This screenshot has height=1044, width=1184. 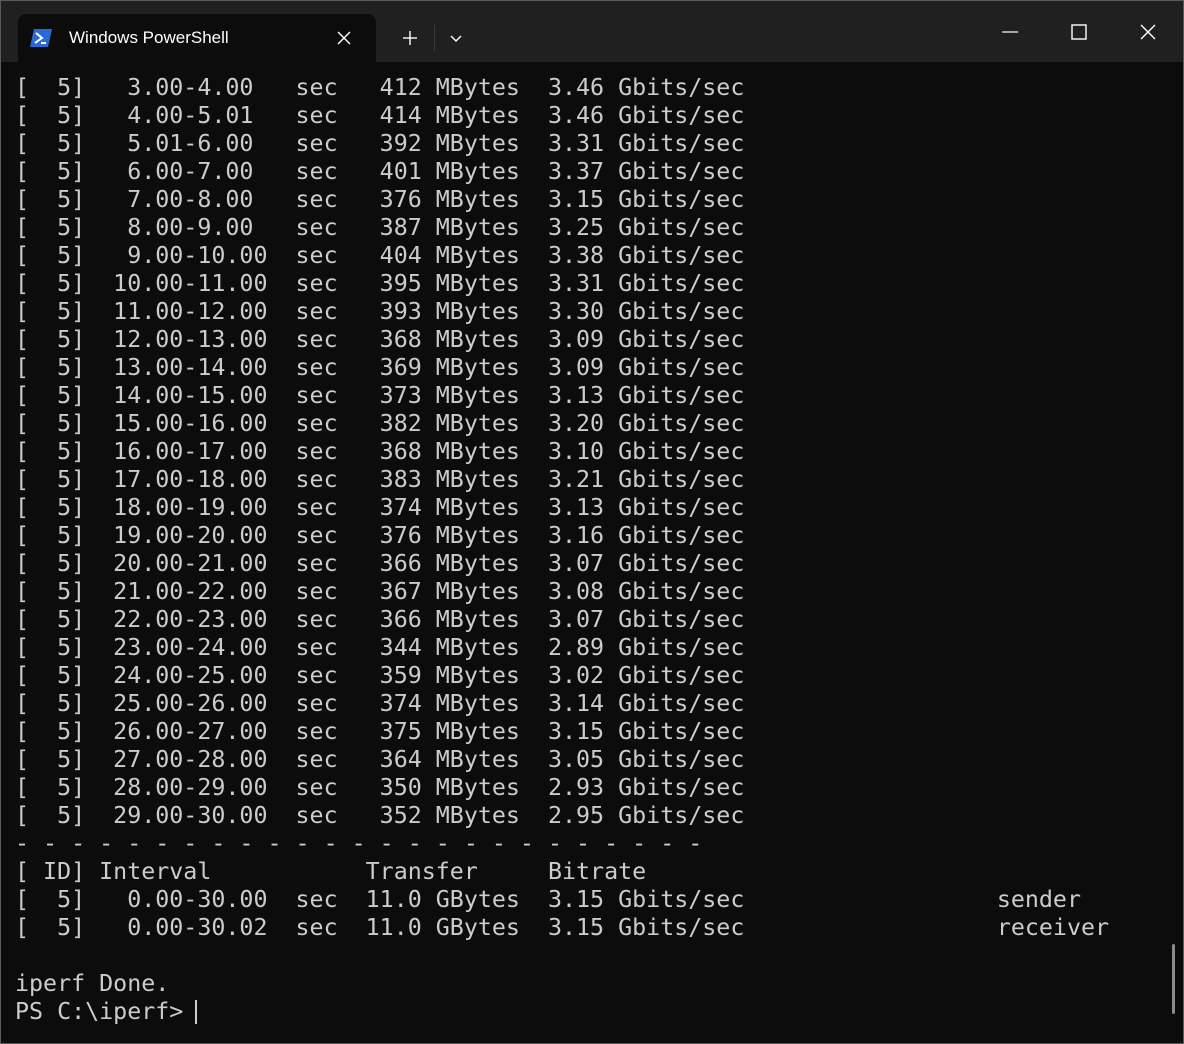 I want to click on tab-windows-powershell: Windows PowerShell, so click(x=197, y=38).